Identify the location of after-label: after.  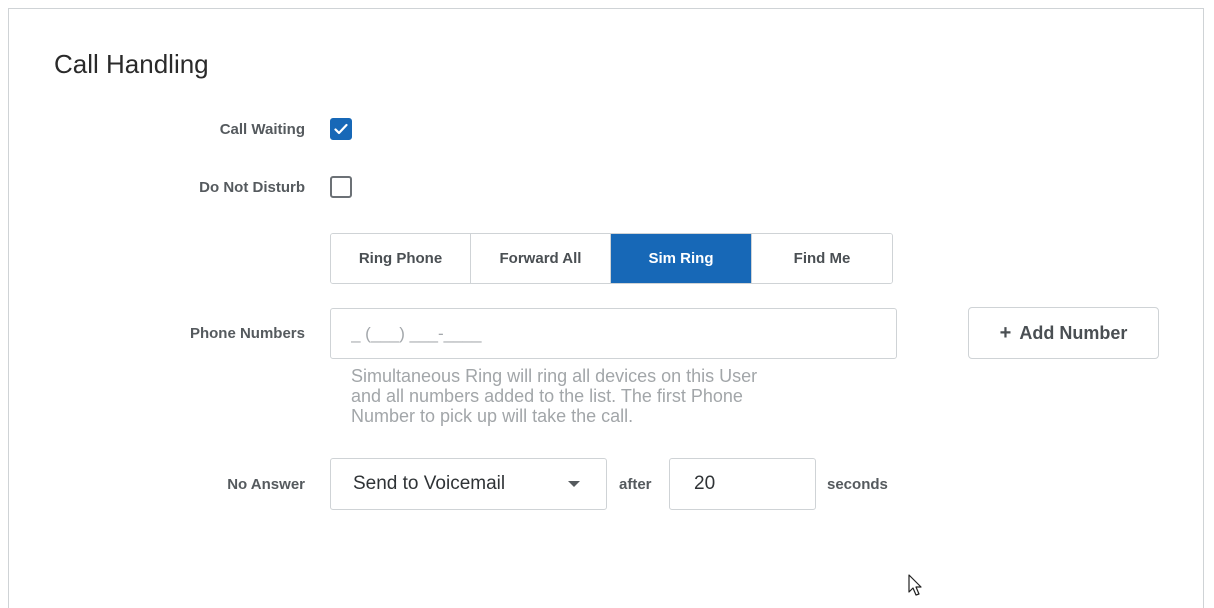
(635, 484).